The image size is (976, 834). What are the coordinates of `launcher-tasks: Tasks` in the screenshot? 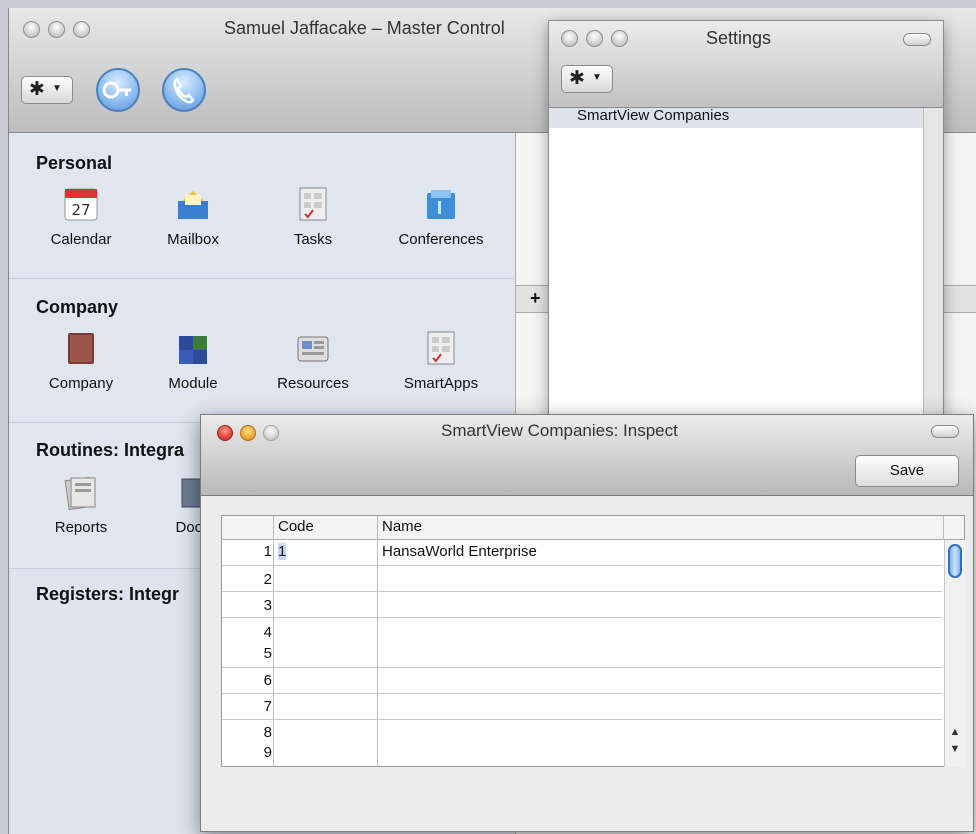 It's located at (313, 216).